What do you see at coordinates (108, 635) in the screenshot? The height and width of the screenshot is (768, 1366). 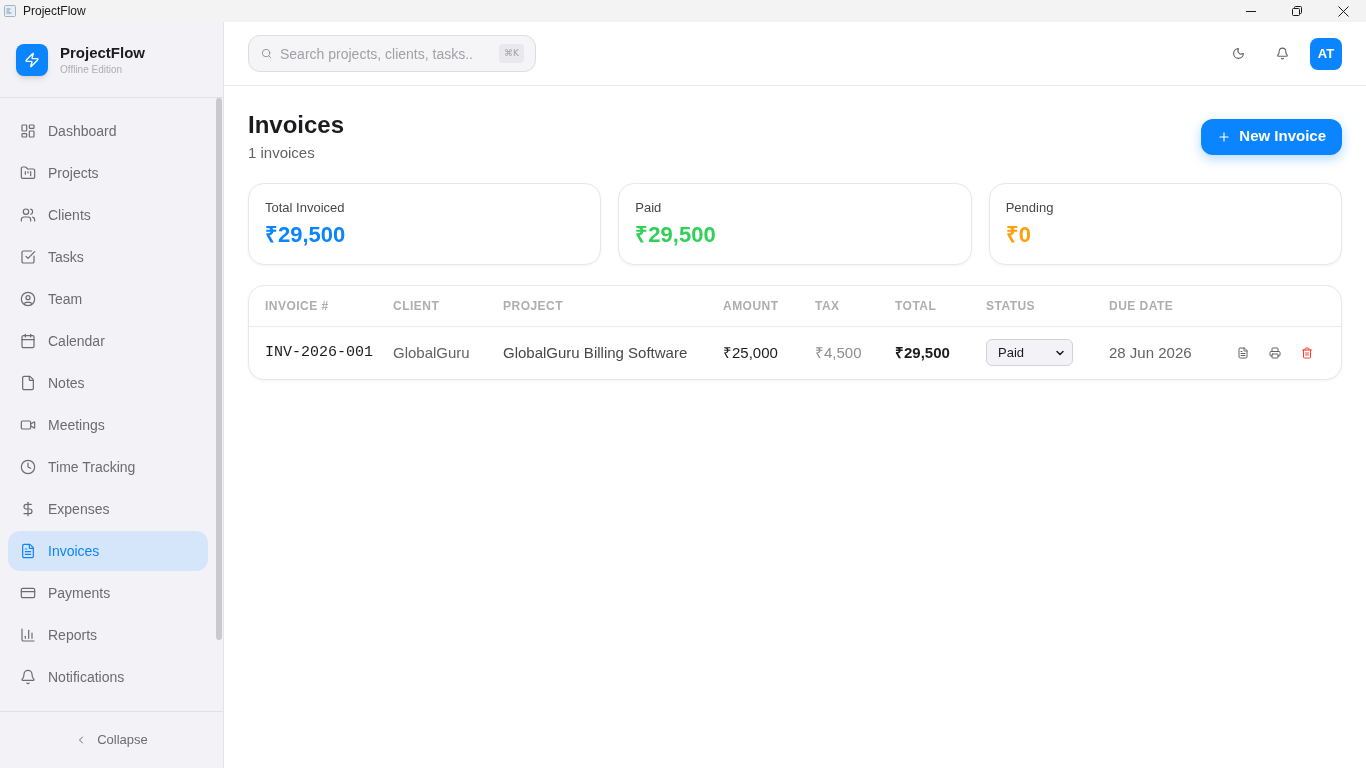 I see `nav-item: Reports` at bounding box center [108, 635].